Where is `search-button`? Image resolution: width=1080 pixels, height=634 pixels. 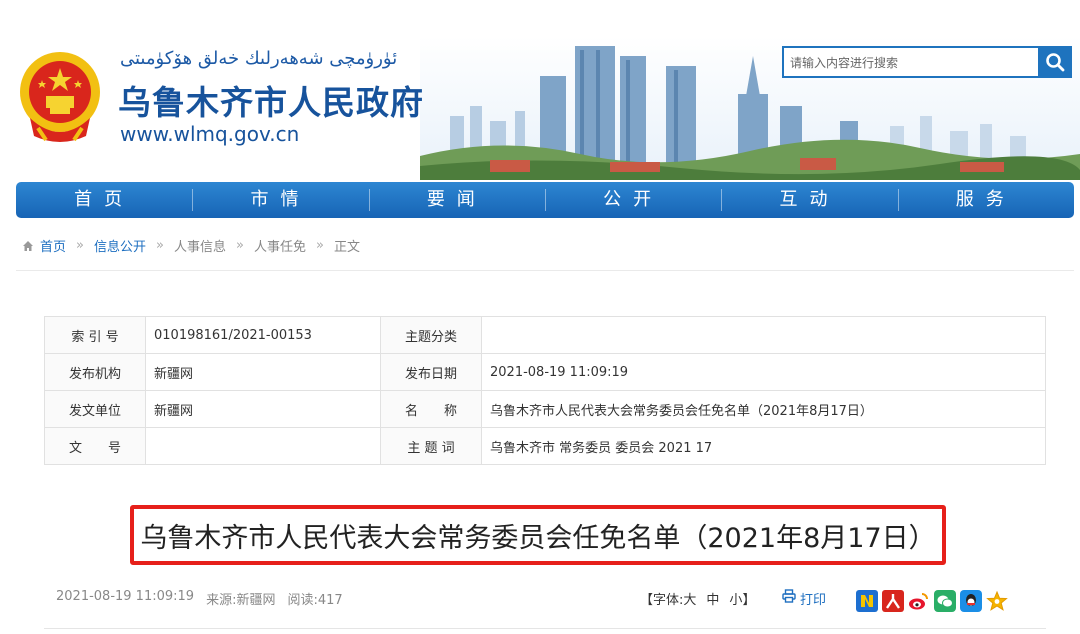
search-button is located at coordinates (1055, 62).